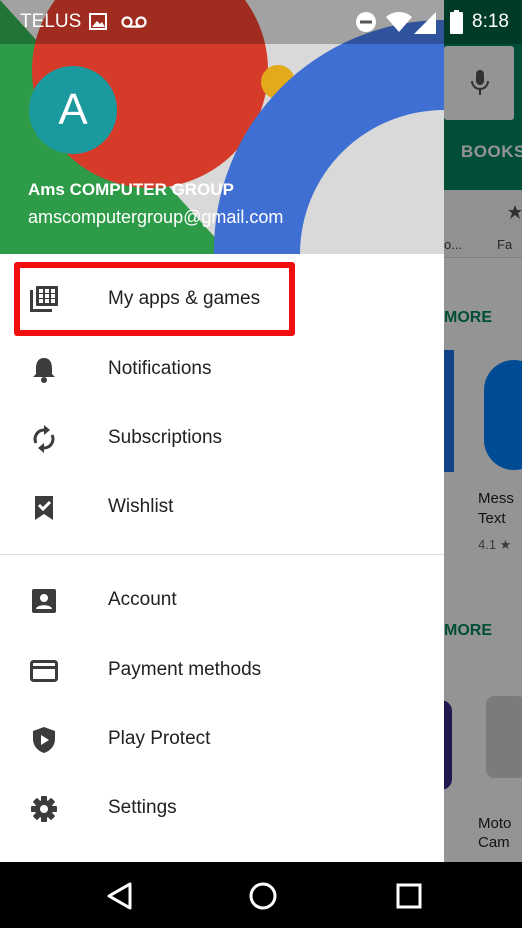 The width and height of the screenshot is (522, 928). What do you see at coordinates (98, 21) in the screenshot?
I see `image-notification-icon` at bounding box center [98, 21].